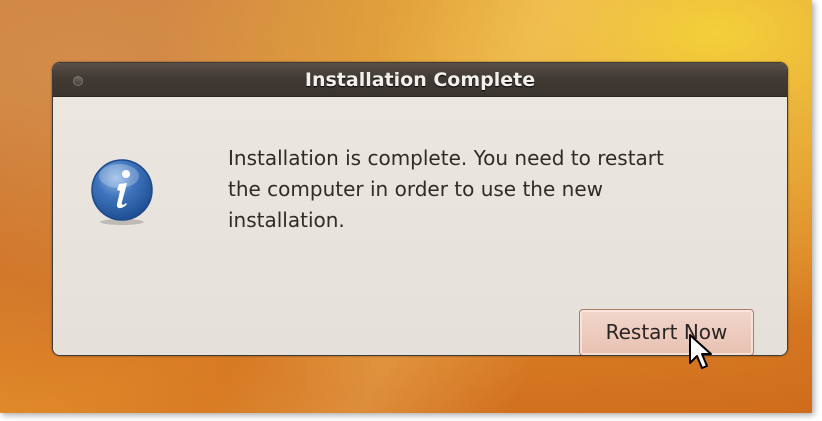 Image resolution: width=822 pixels, height=421 pixels. I want to click on dialog-title: Installation Complete, so click(420, 80).